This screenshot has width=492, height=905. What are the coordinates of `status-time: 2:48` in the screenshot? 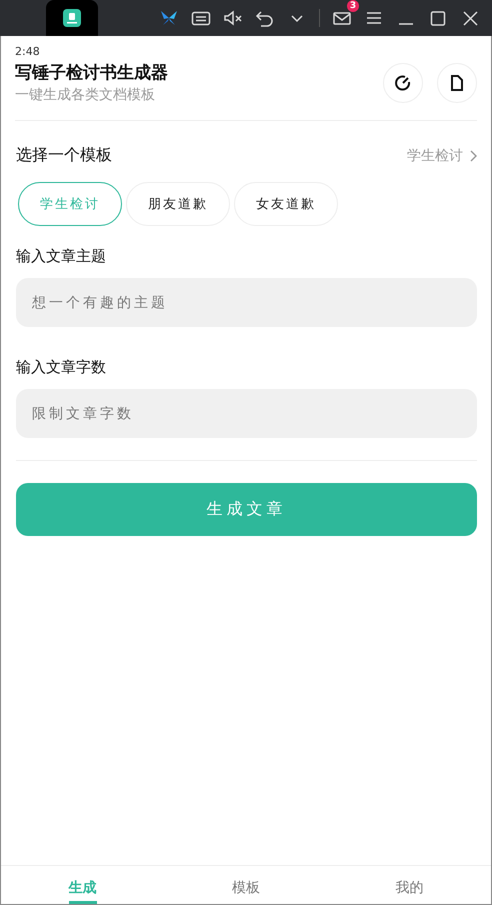 It's located at (27, 51).